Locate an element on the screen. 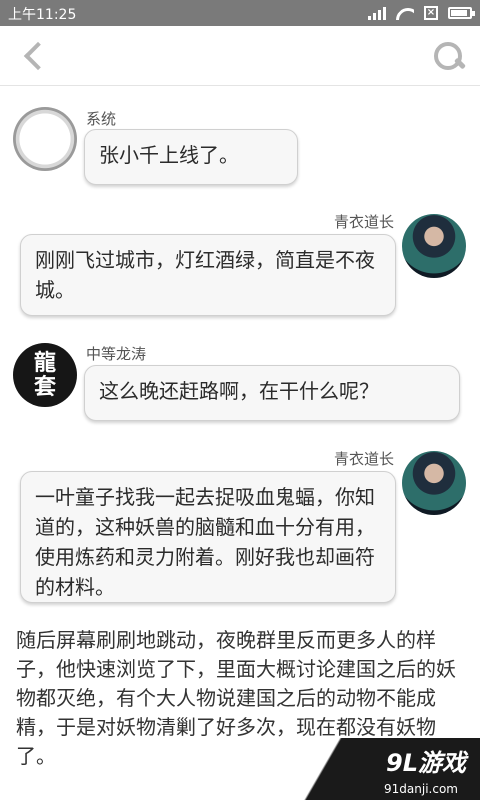 Image resolution: width=480 pixels, height=800 pixels. status-icons: × is located at coordinates (421, 13).